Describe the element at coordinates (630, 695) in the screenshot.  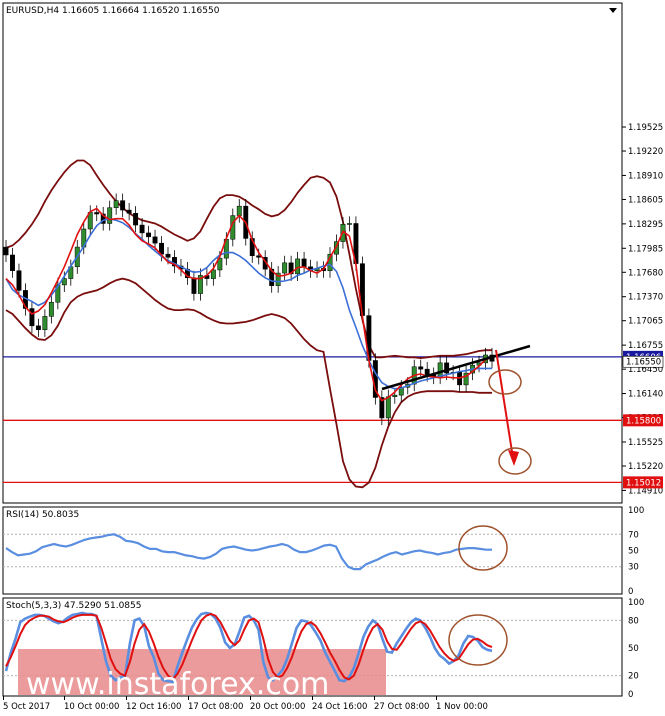
I see `stoch-tick-label: 0` at that location.